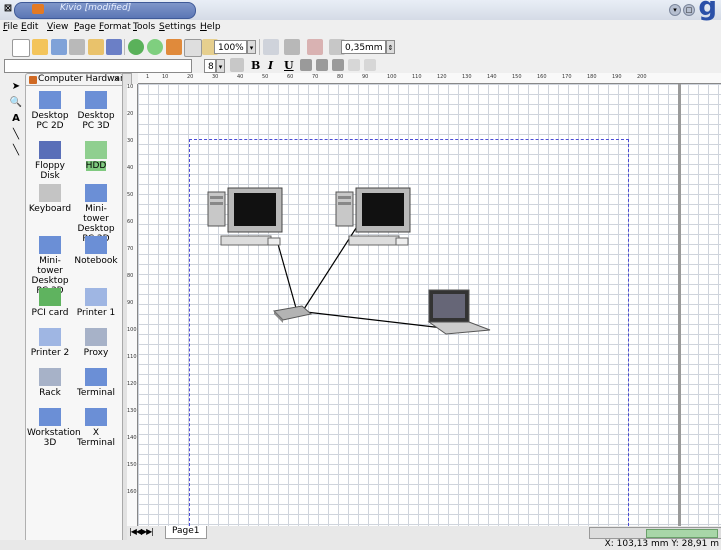 This screenshot has width=721, height=550. What do you see at coordinates (85, 27) in the screenshot?
I see `menu-page: Page` at bounding box center [85, 27].